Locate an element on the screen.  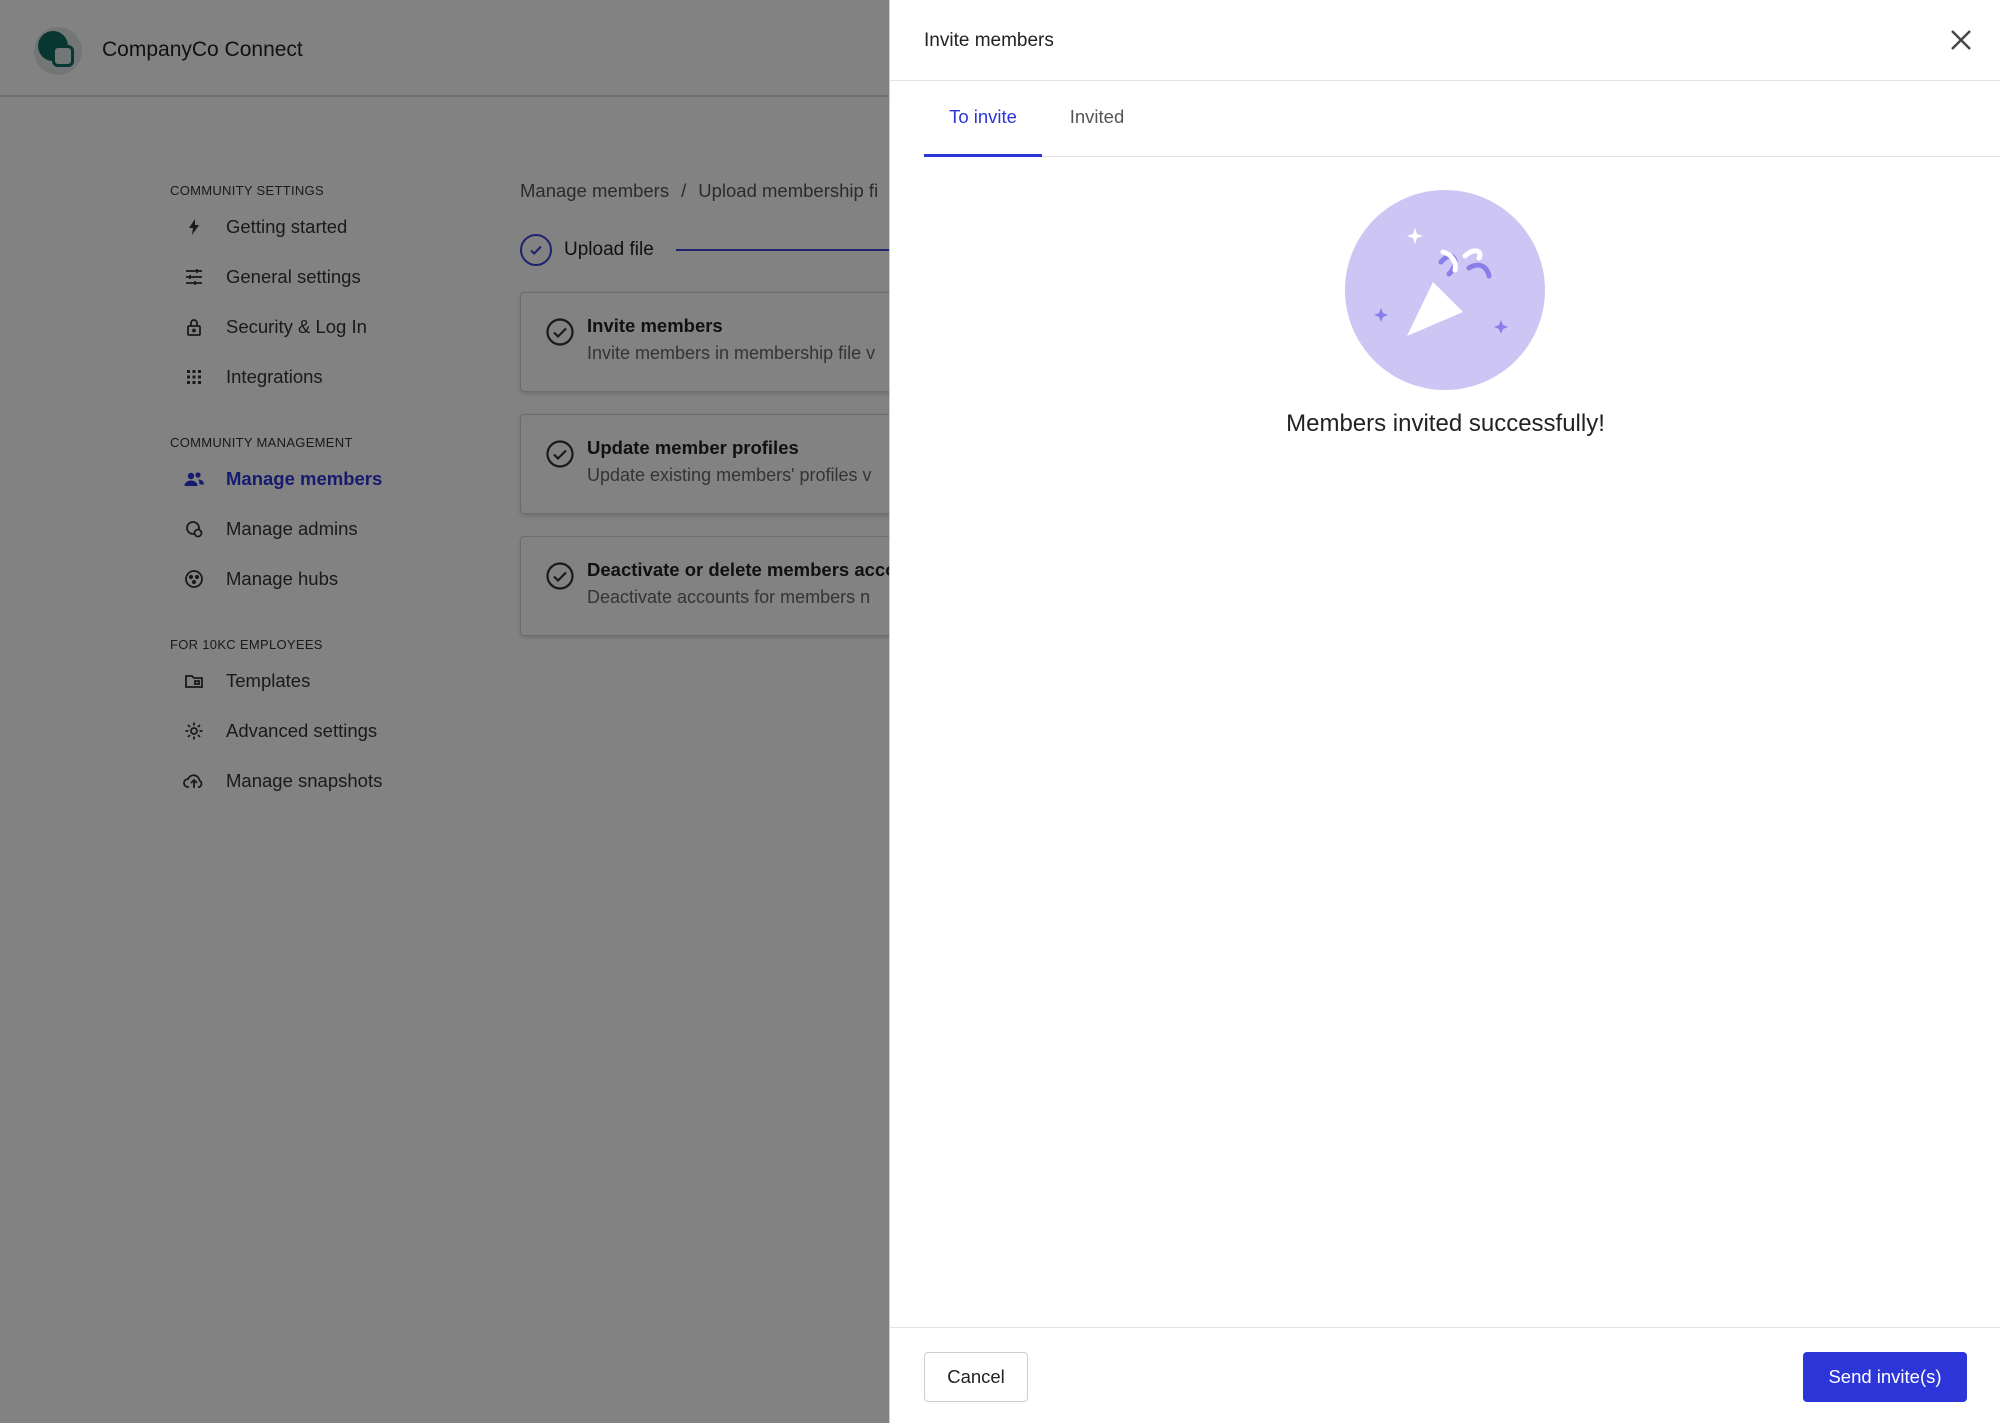
drawer-header: Invite members is located at coordinates (1445, 40).